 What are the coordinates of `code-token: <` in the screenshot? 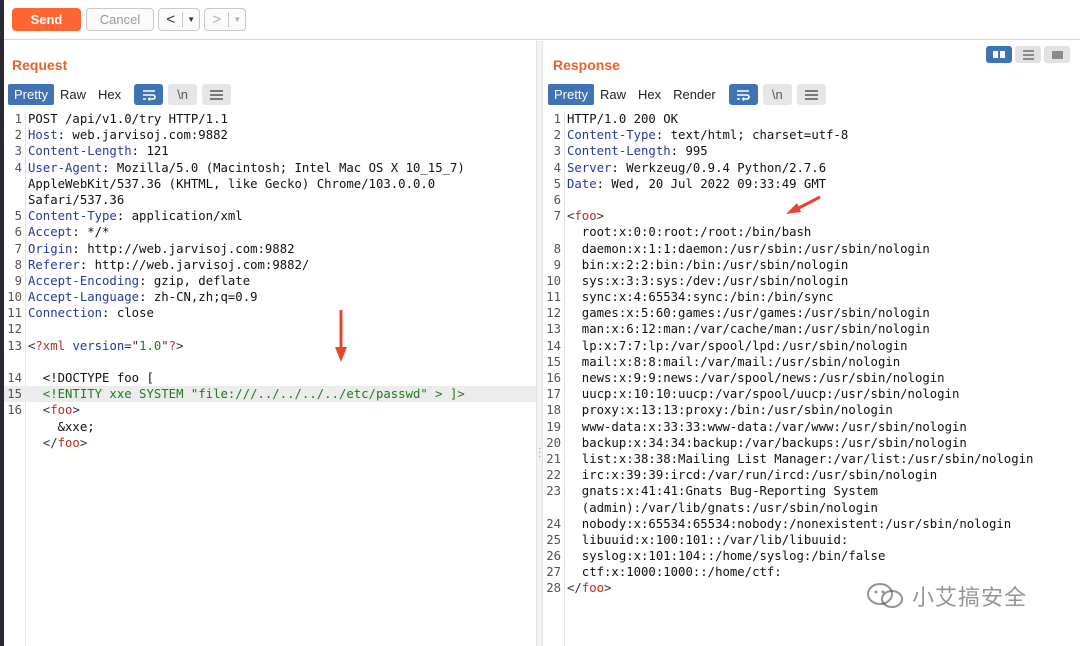 It's located at (39, 410).